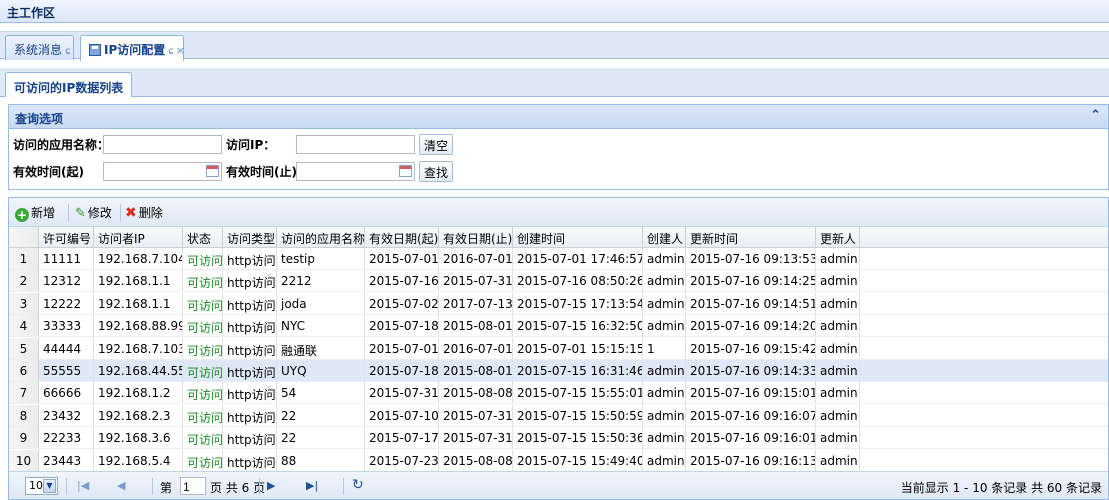 The width and height of the screenshot is (1109, 500). Describe the element at coordinates (66, 237) in the screenshot. I see `col-header-permit-no: 许可编号` at that location.